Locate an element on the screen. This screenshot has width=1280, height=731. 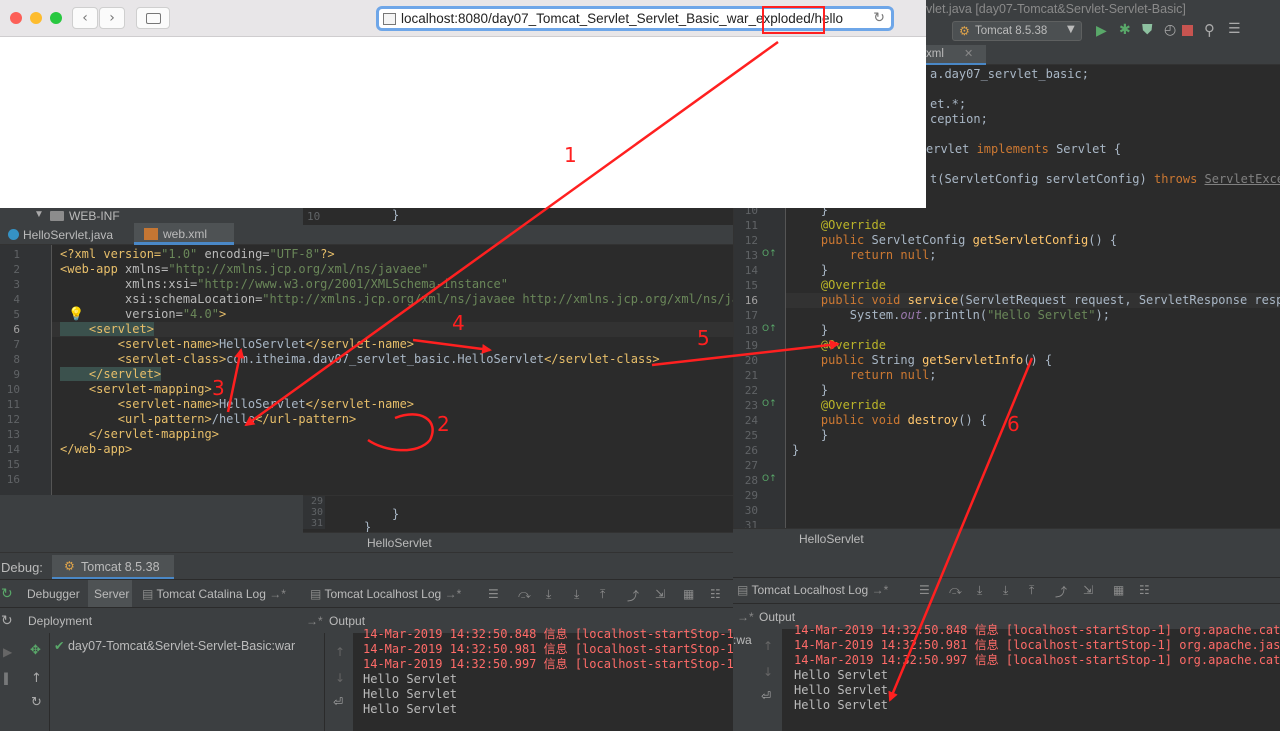
debug-icon: ✱ is located at coordinates (1125, 30).